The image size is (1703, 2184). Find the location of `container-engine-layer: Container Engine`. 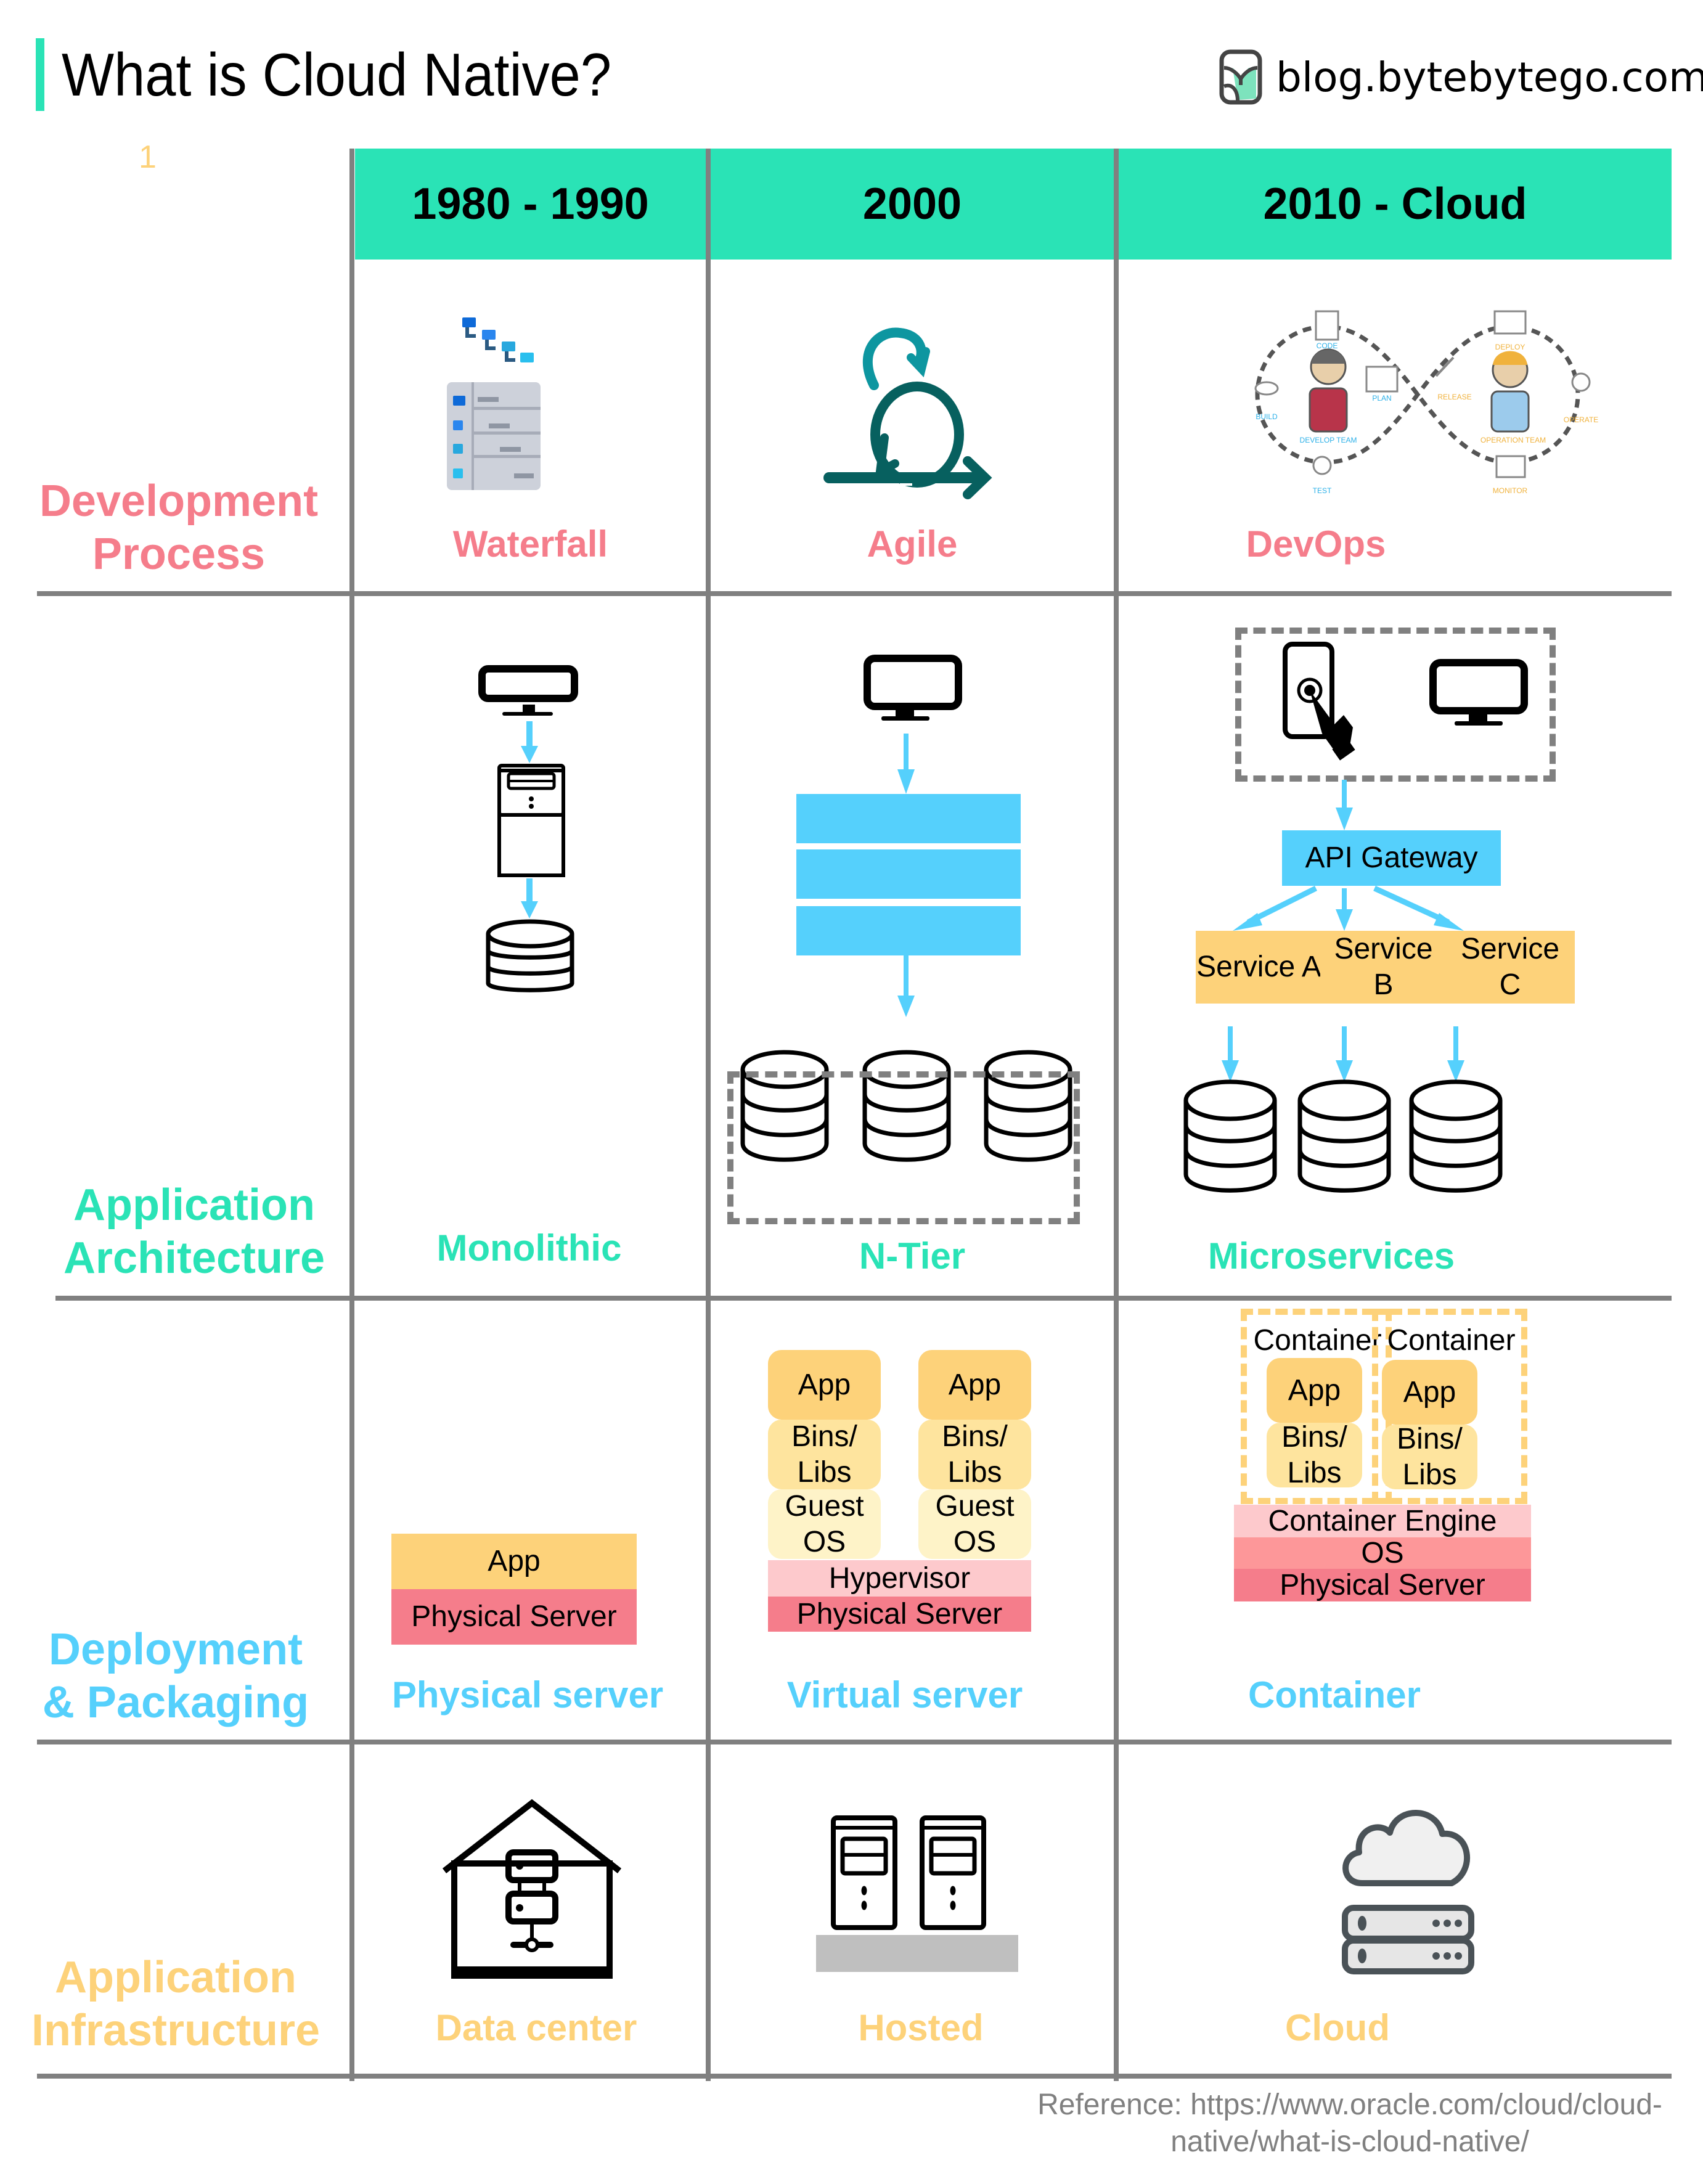

container-engine-layer: Container Engine is located at coordinates (1382, 1521).